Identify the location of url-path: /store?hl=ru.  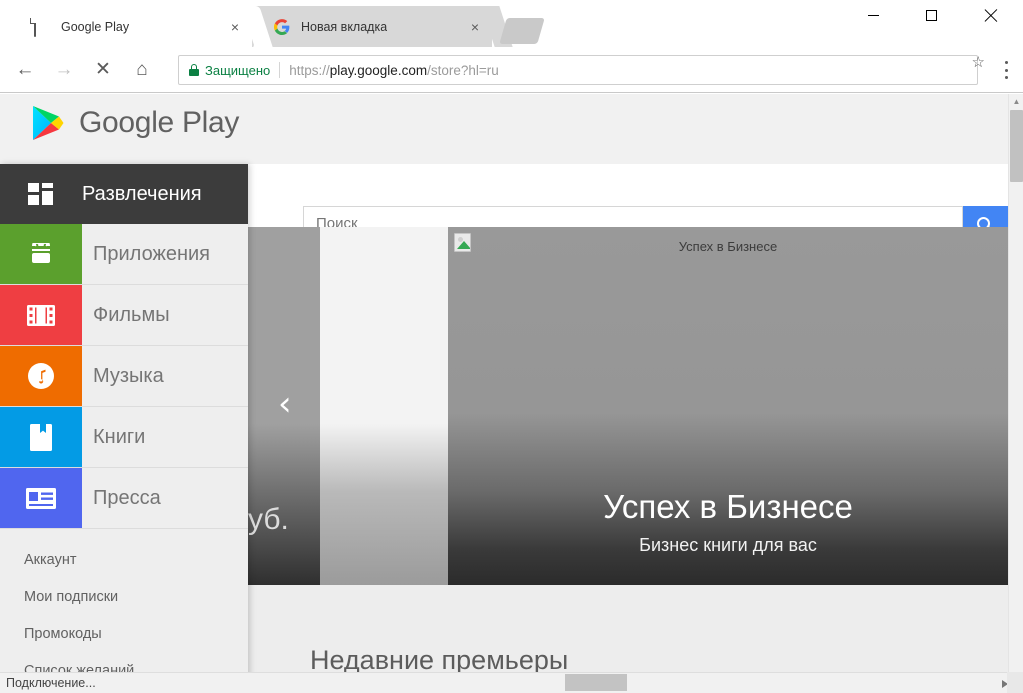
(463, 70).